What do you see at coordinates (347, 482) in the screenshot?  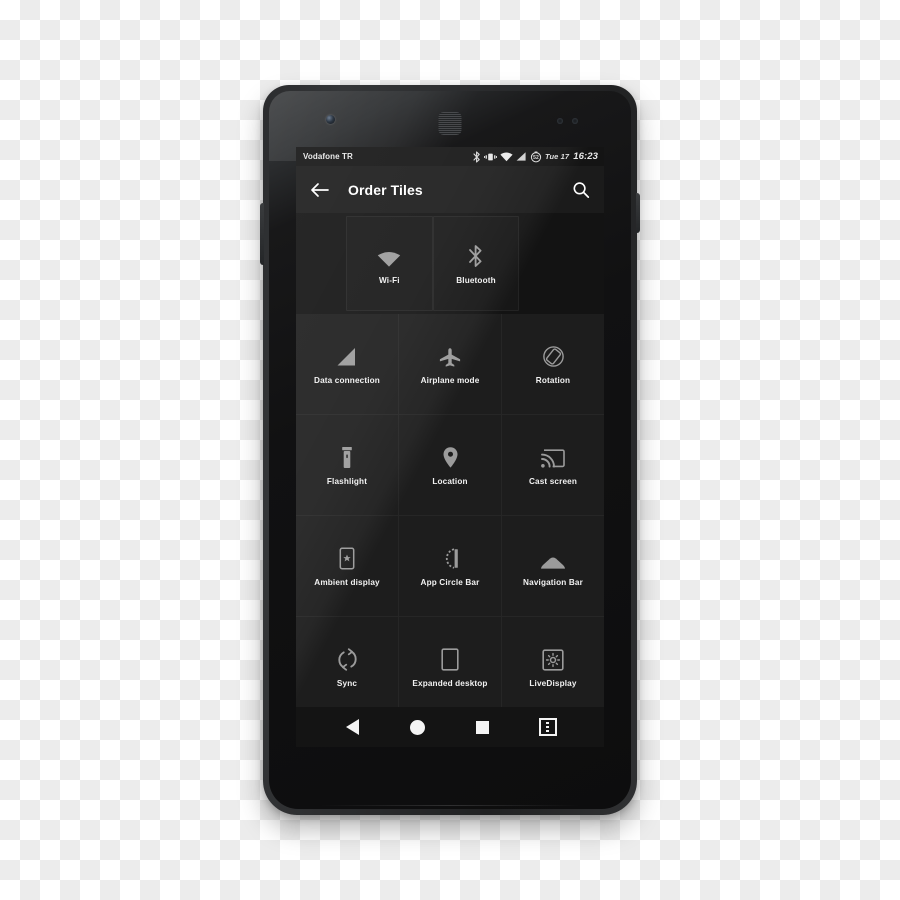 I see `tile-label: Flashlight` at bounding box center [347, 482].